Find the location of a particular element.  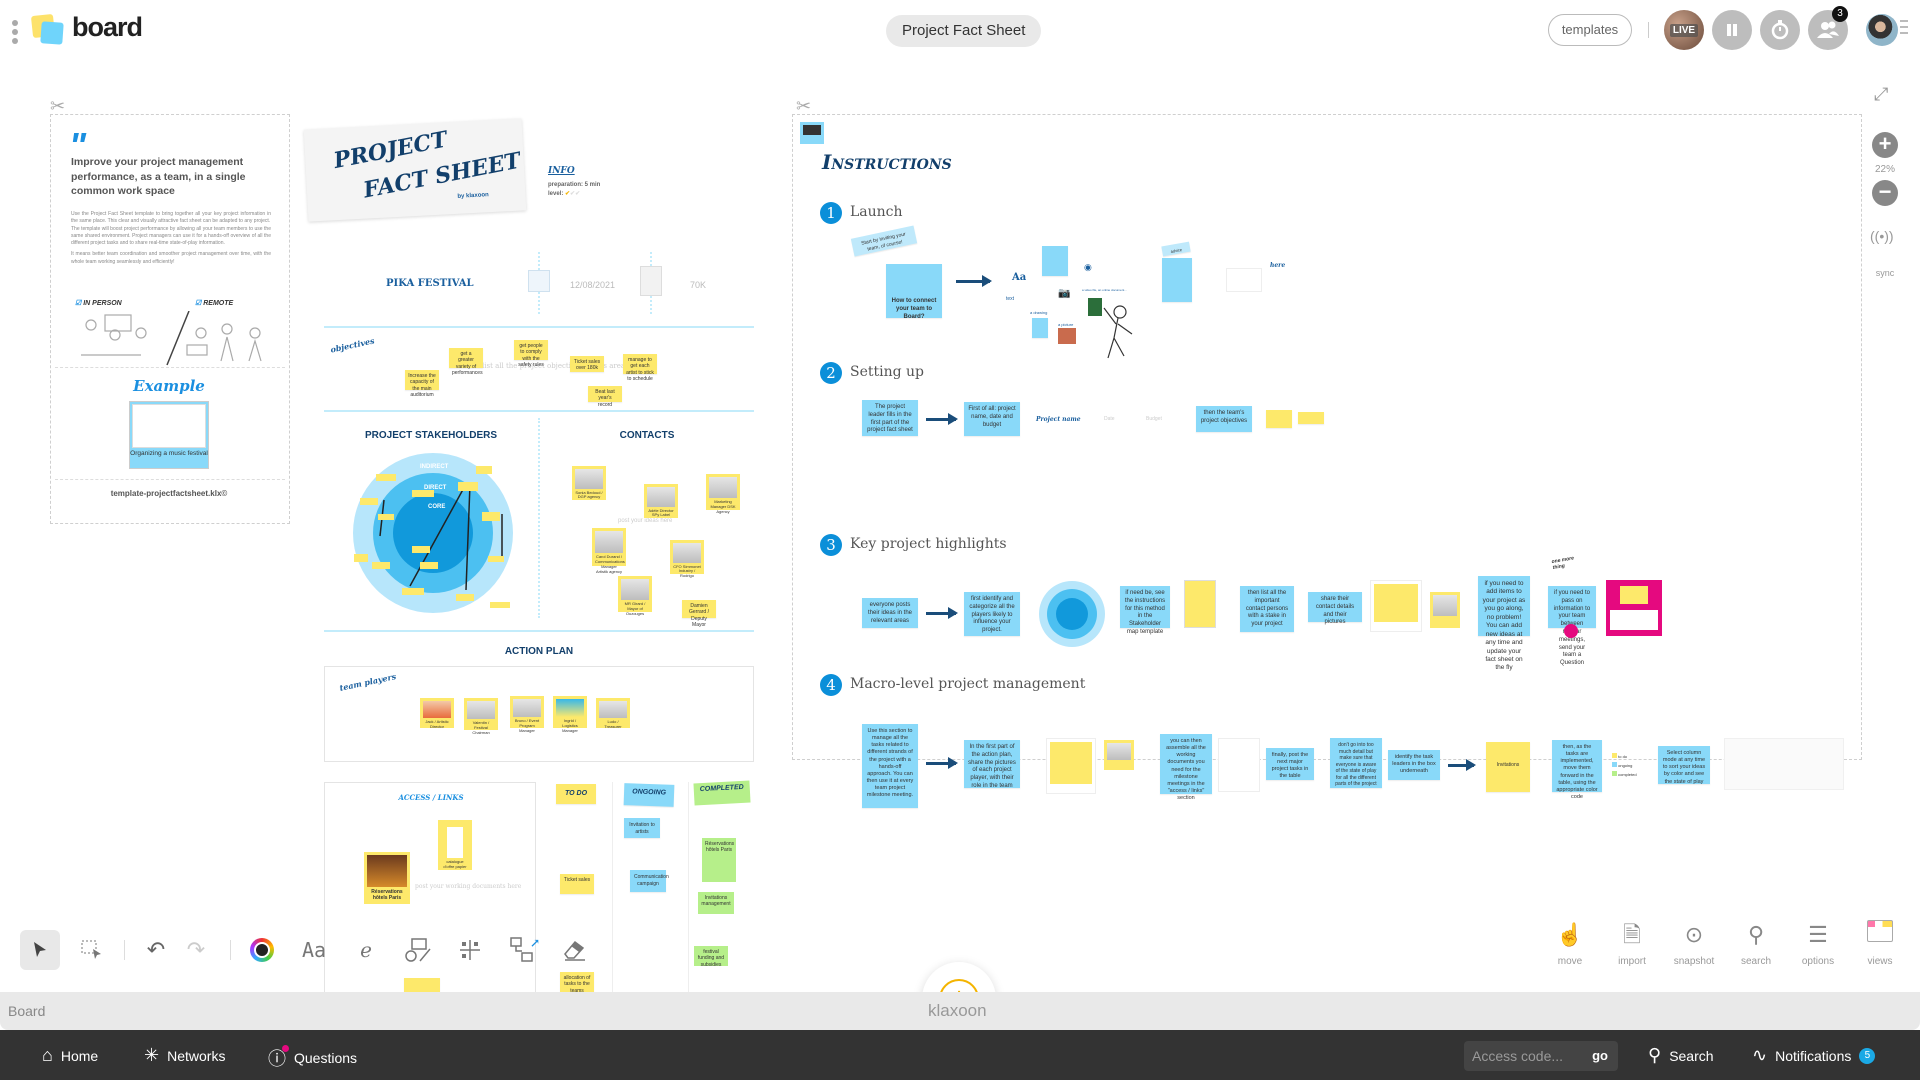

task-card: Invitations management is located at coordinates (716, 903).